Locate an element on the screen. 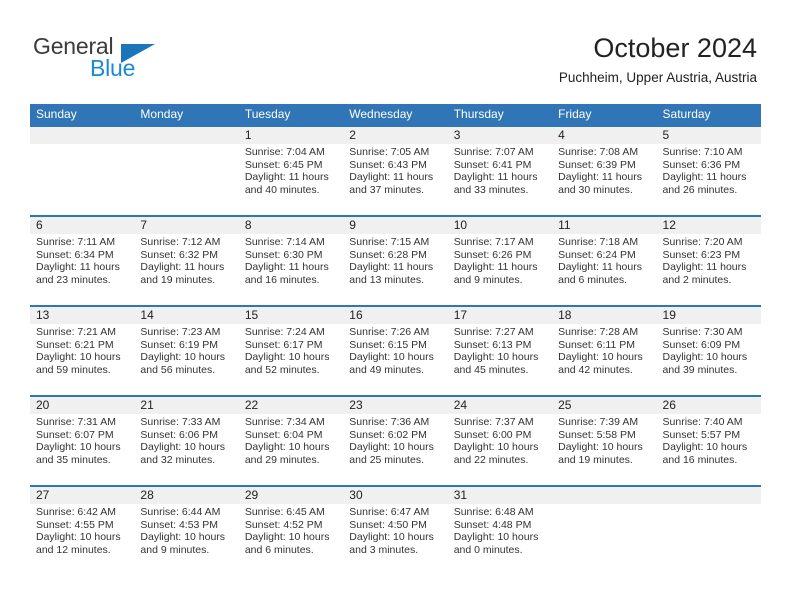 This screenshot has height=612, width=792. sunset-text: Sunset: 6:23 PM is located at coordinates (701, 254).